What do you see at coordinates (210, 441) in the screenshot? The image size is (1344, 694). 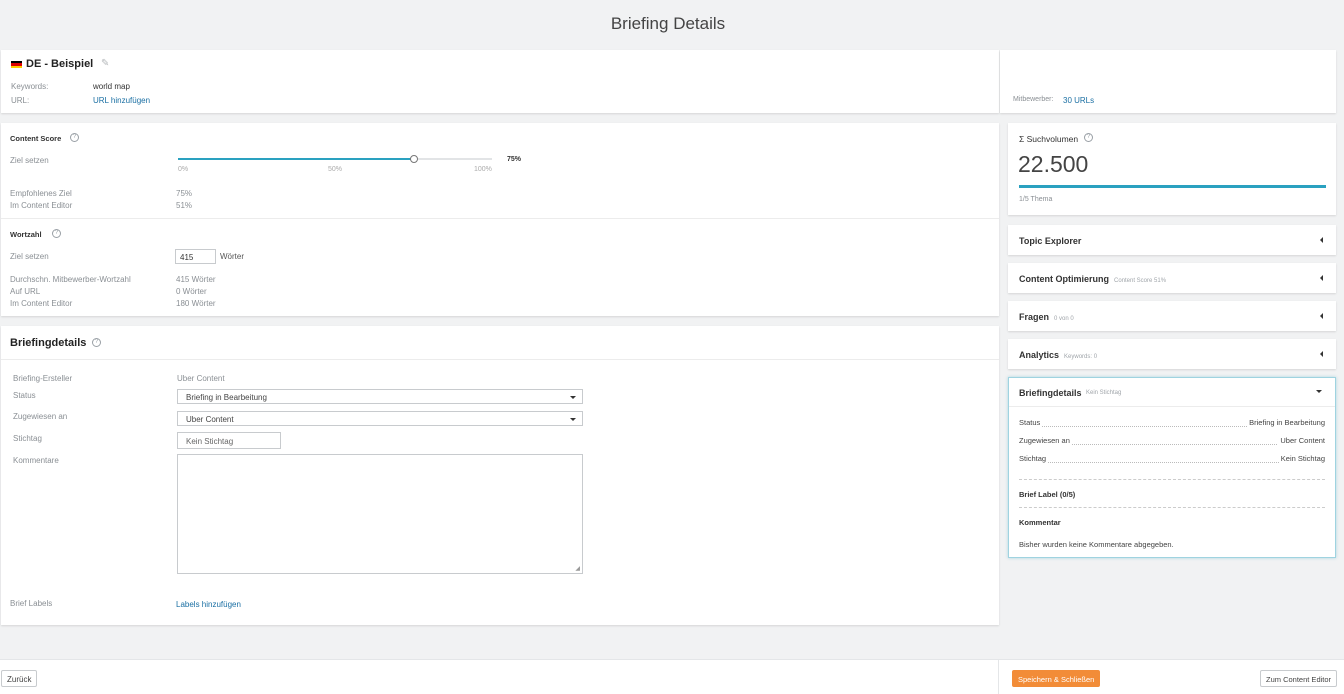 I see `due-date-placeholder: Kein Stichtag` at bounding box center [210, 441].